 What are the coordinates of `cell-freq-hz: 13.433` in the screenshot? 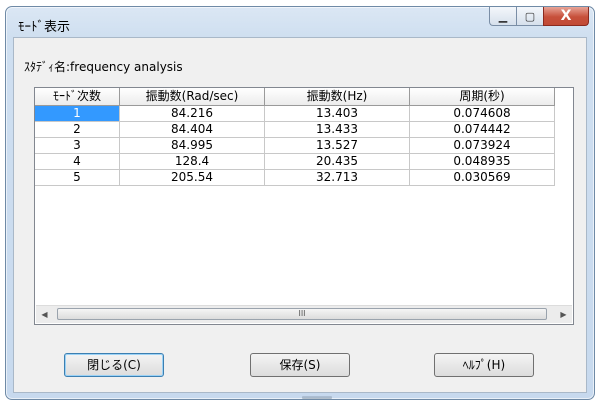 It's located at (337, 130).